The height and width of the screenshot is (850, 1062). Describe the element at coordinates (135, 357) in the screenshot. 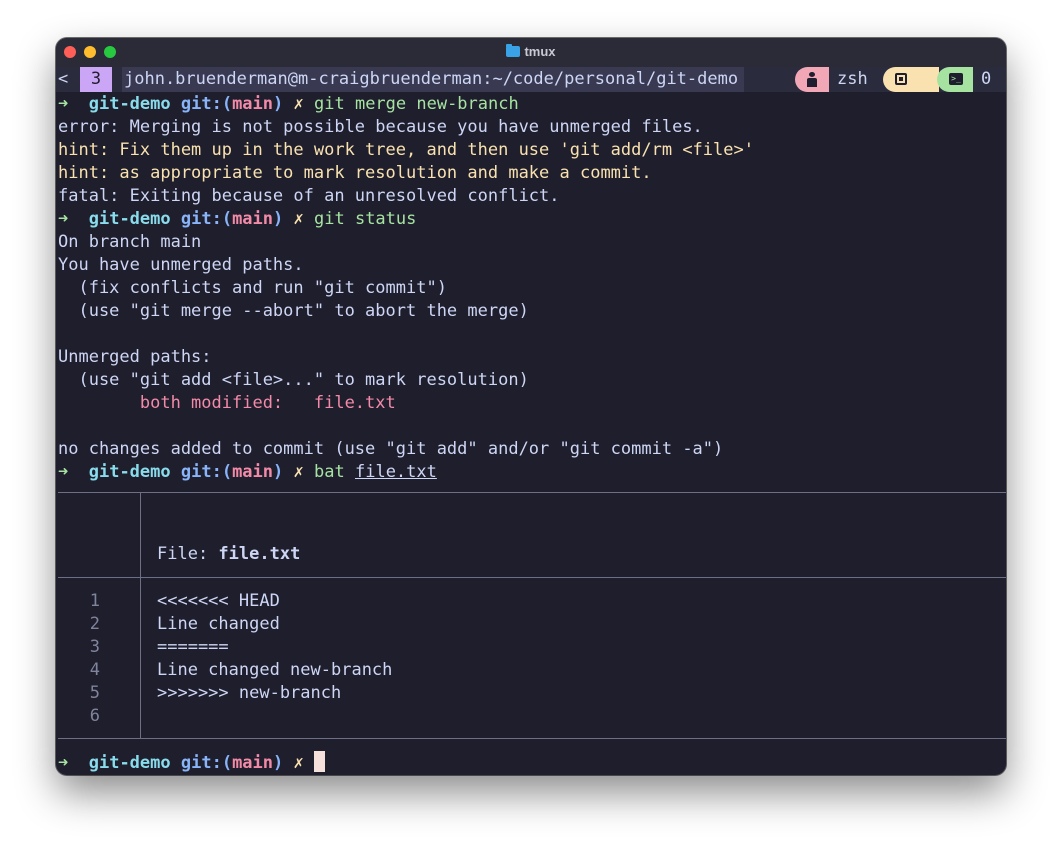

I see `output-line: Unmerged paths:` at that location.